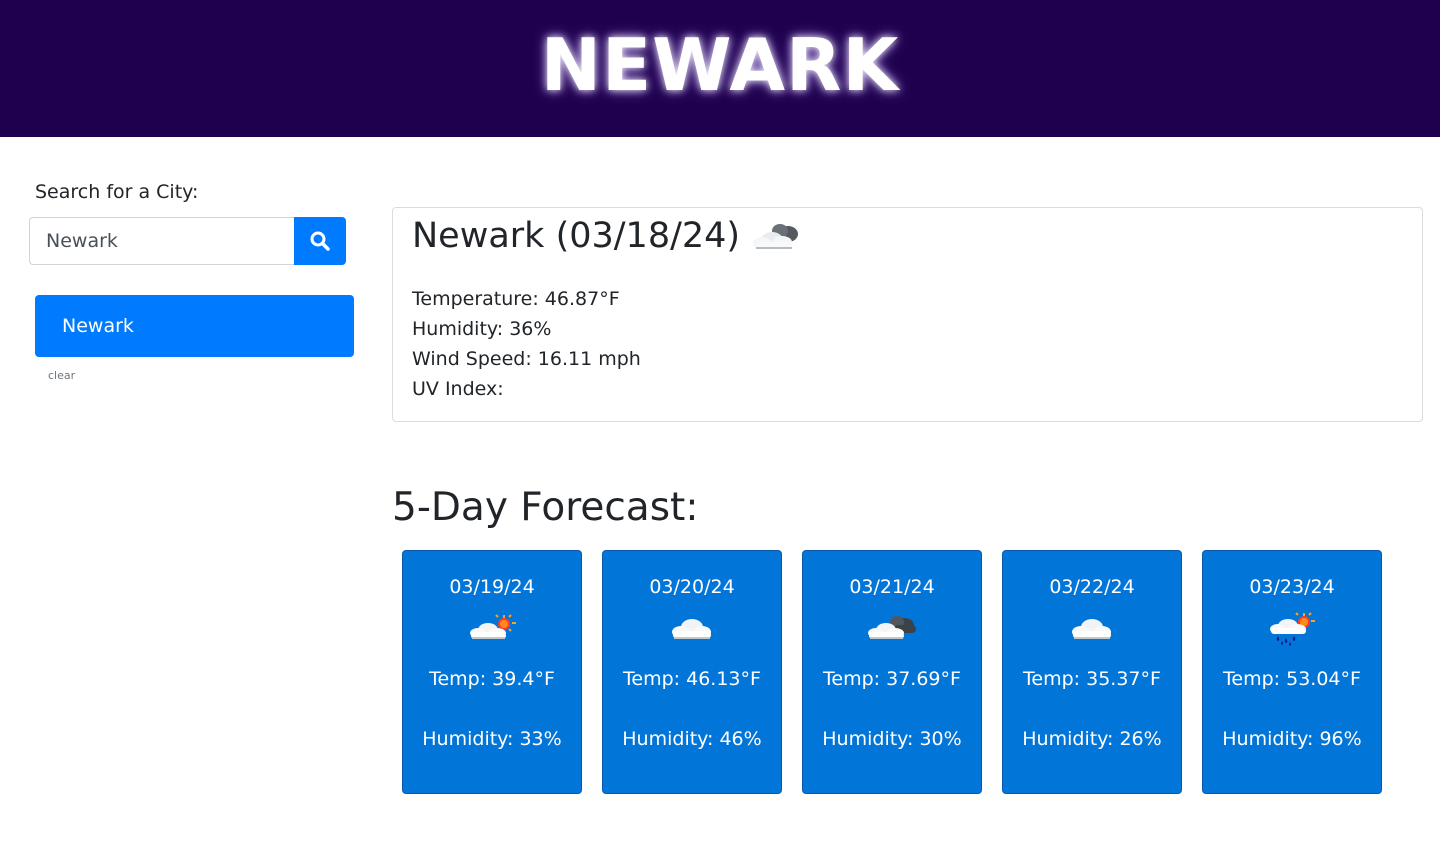 The height and width of the screenshot is (846, 1440). I want to click on forecast-temp: Temp: 53.04°F, so click(1292, 679).